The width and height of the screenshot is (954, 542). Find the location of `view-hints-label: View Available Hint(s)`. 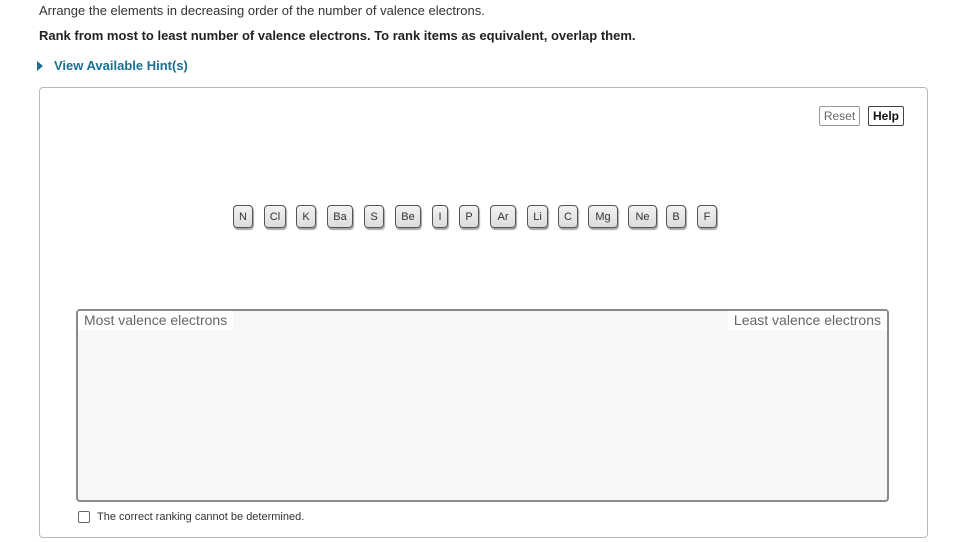

view-hints-label: View Available Hint(s) is located at coordinates (121, 65).